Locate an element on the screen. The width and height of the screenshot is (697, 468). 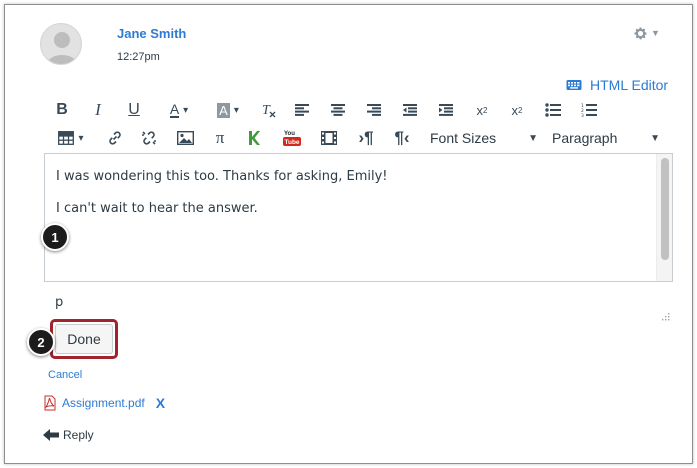
reply-label: Reply is located at coordinates (78, 435).